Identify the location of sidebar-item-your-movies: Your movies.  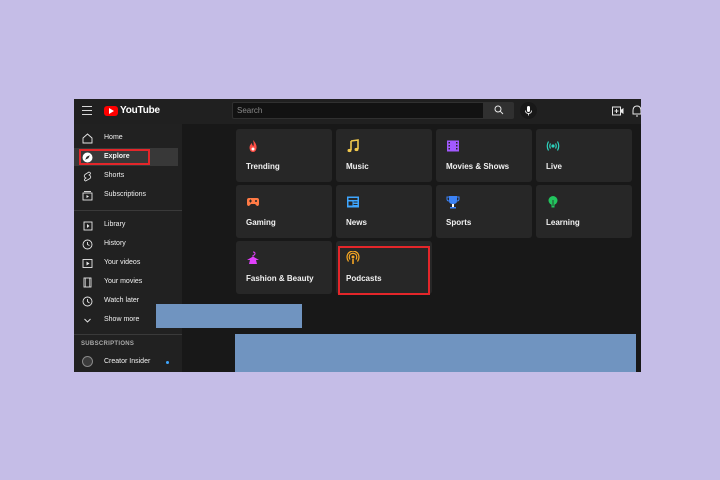
(126, 282).